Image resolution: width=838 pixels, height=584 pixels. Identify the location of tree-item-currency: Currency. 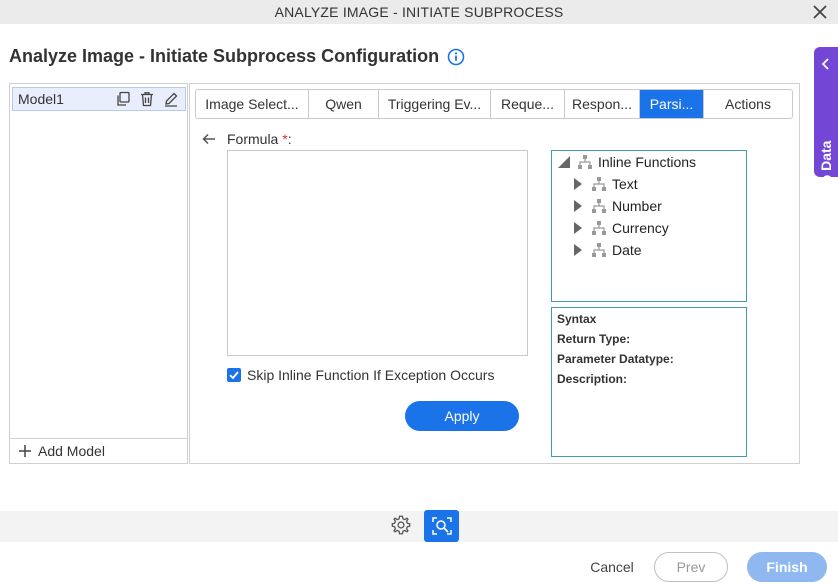
(619, 228).